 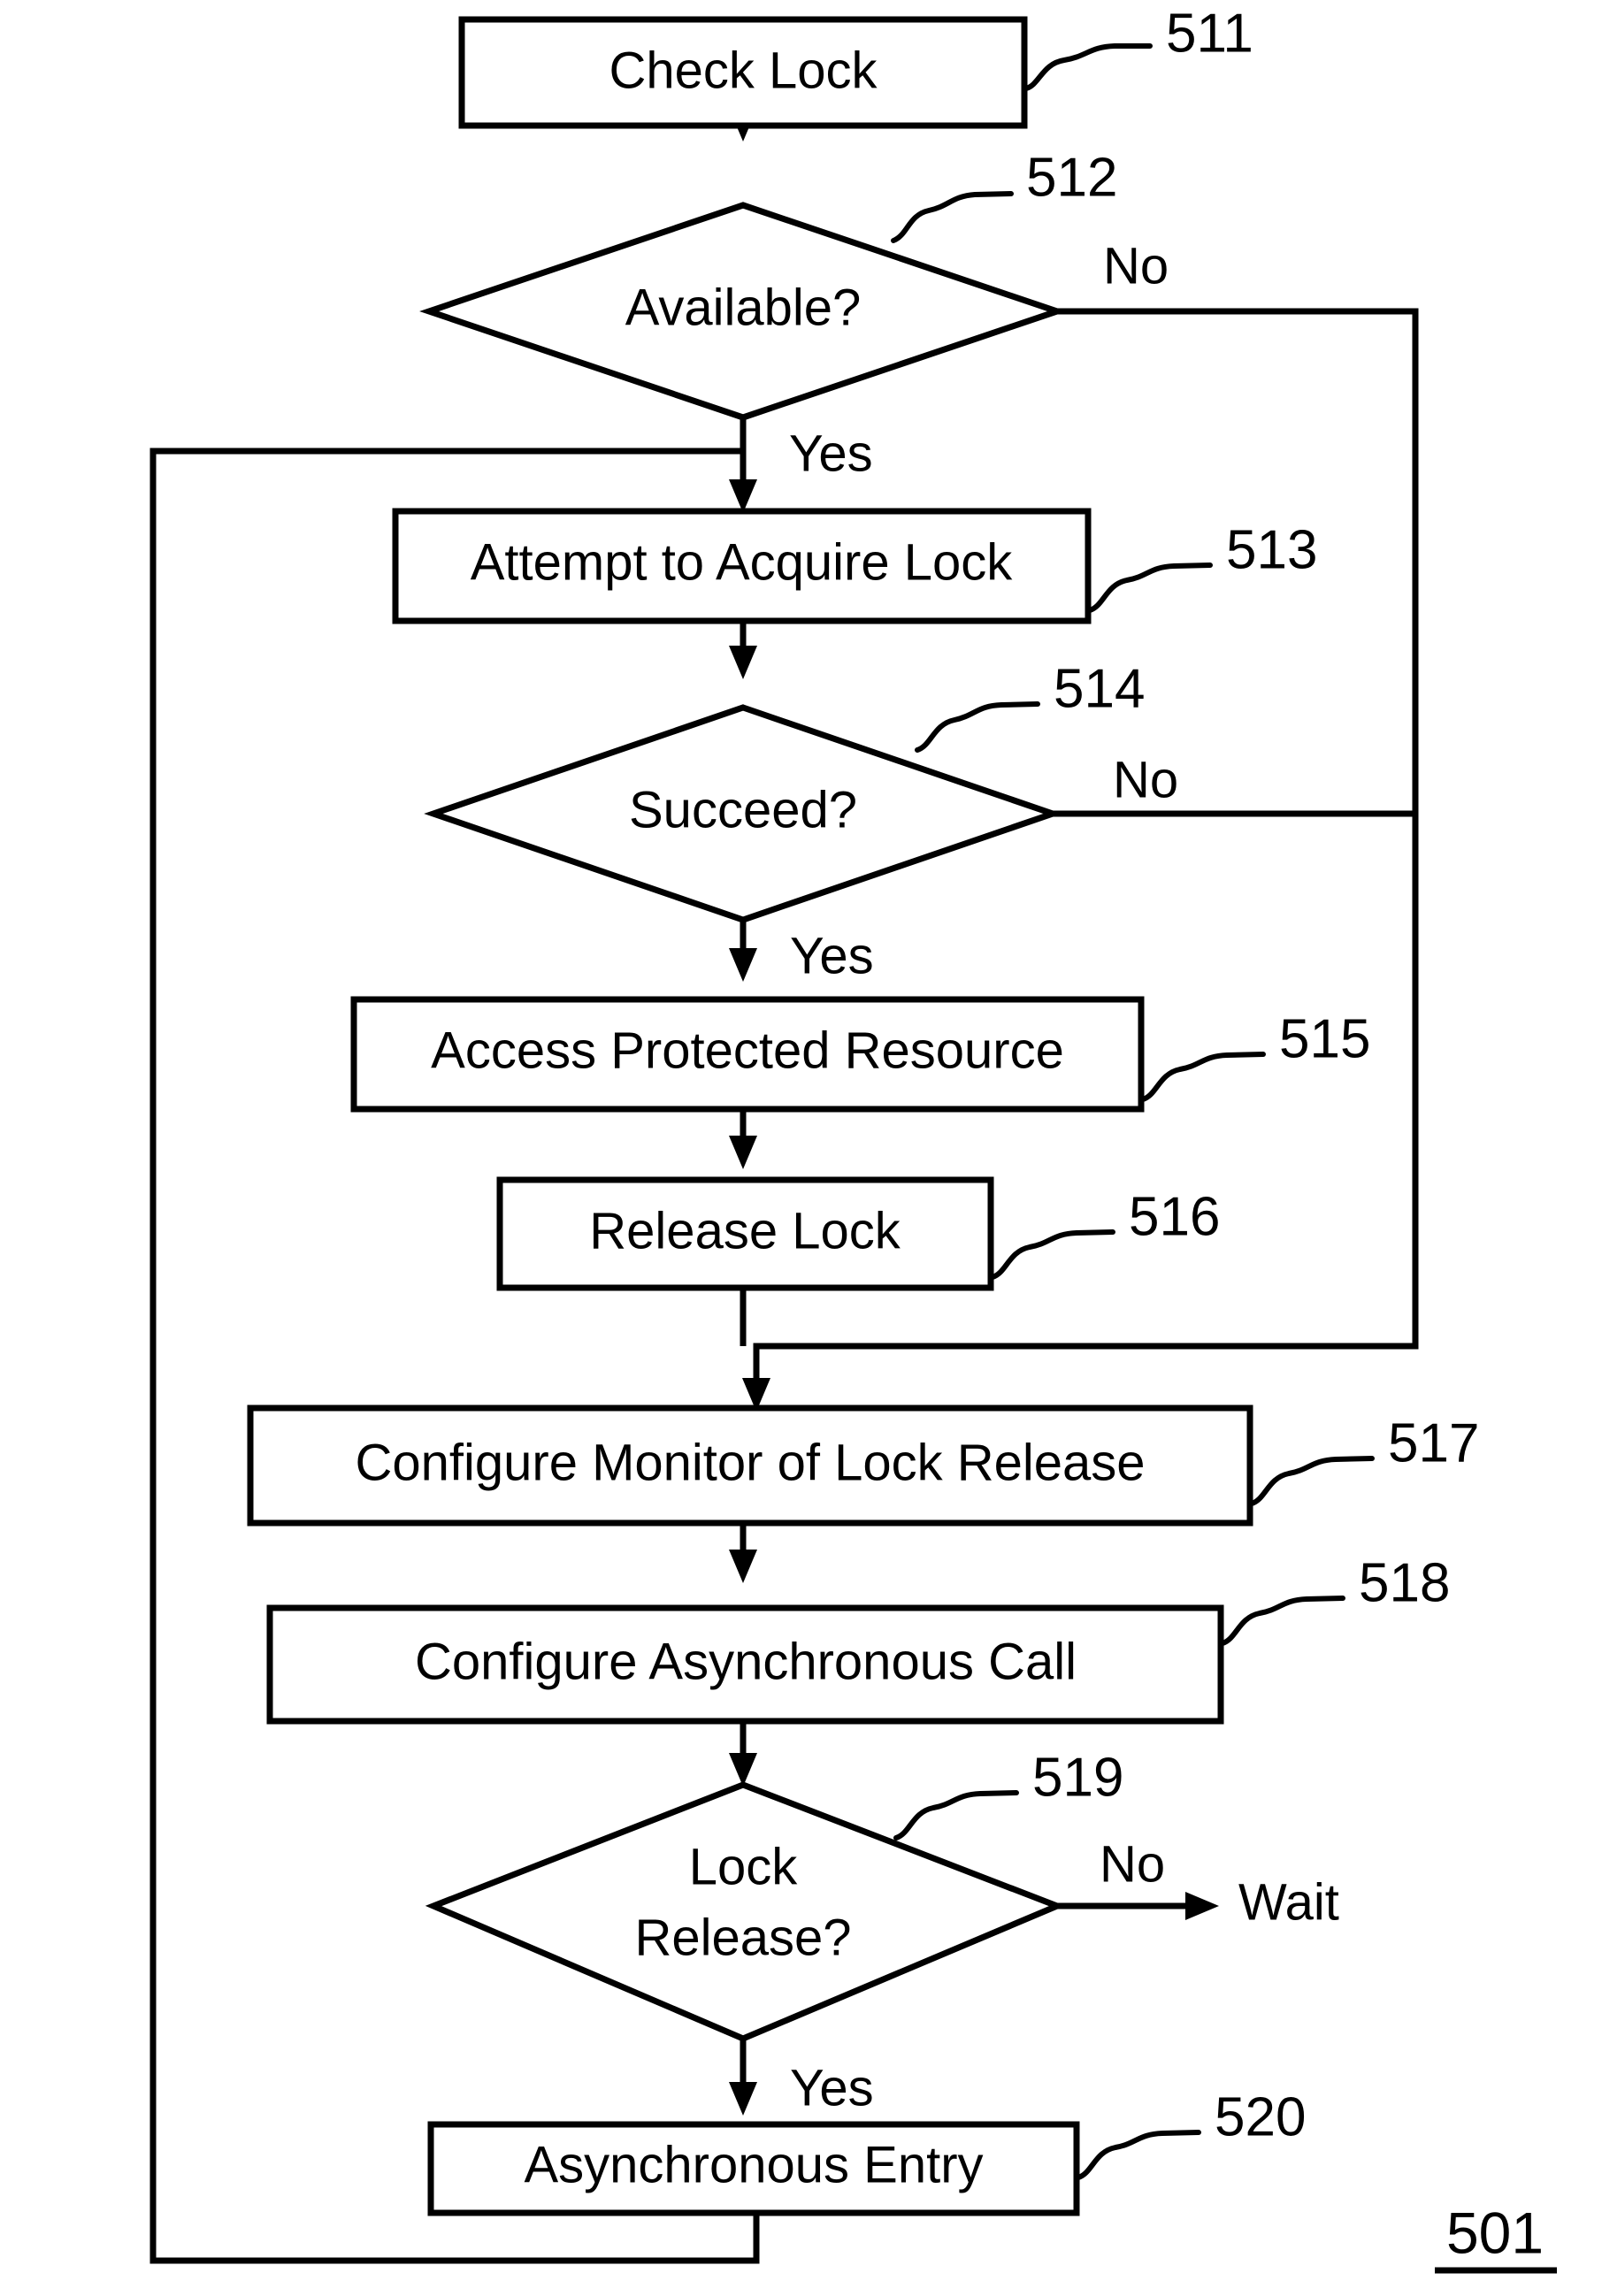 I want to click on ref-number-514: 514, so click(x=1099, y=688).